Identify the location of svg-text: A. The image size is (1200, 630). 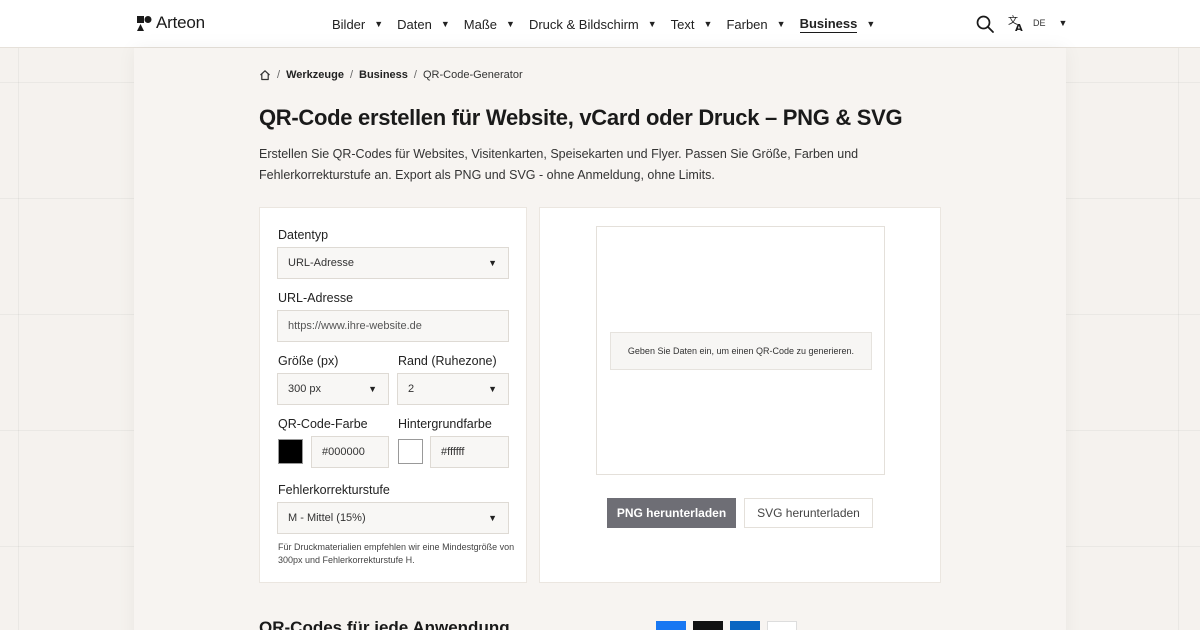
(1019, 27).